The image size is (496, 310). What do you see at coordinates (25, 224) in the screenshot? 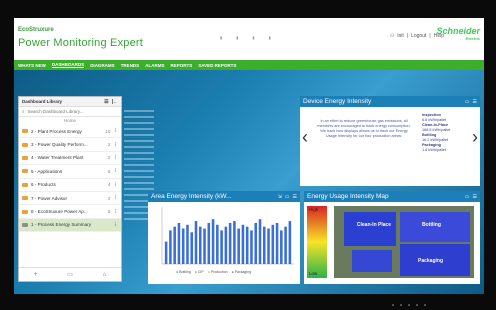
I see `dashboard-icon` at bounding box center [25, 224].